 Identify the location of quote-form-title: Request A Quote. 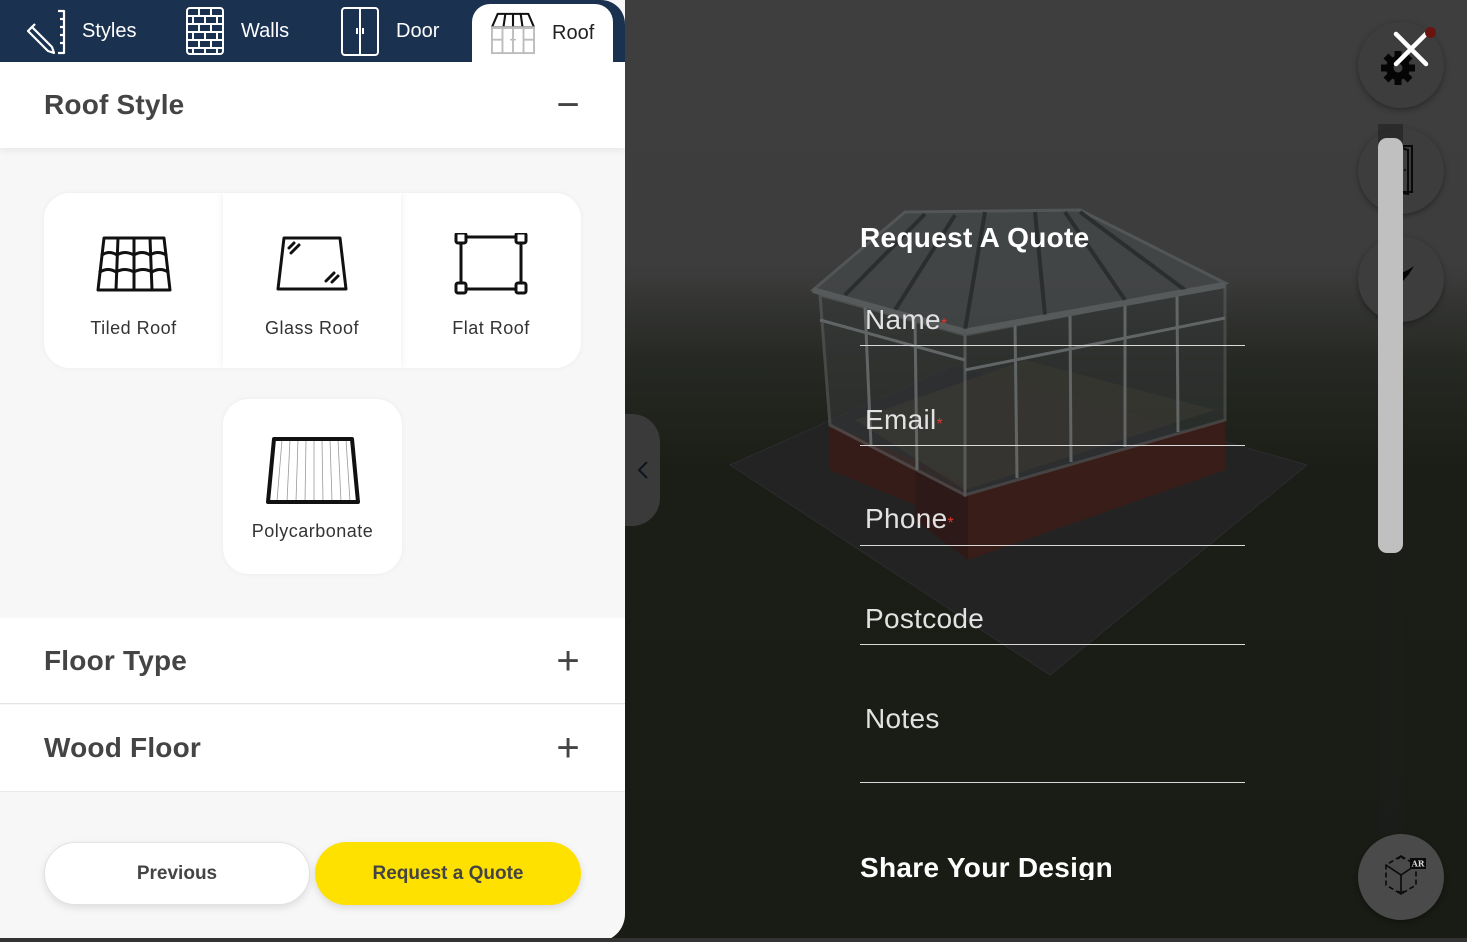
(975, 237).